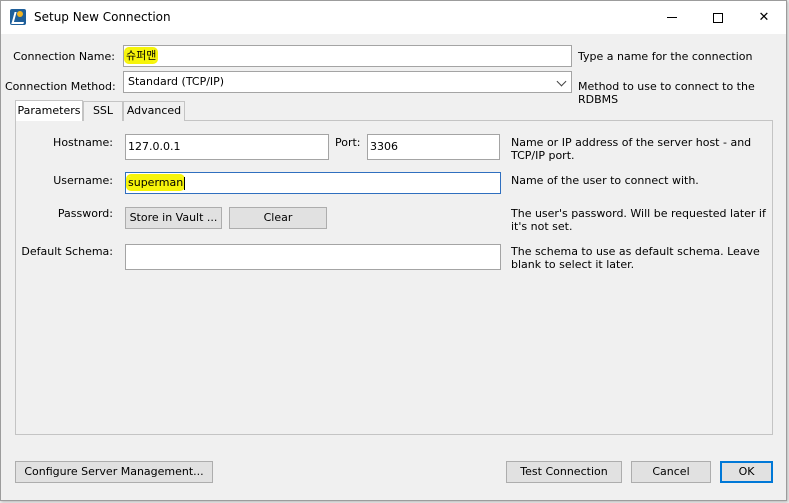 The image size is (789, 503). Describe the element at coordinates (746, 472) in the screenshot. I see `ok-button: OK` at that location.